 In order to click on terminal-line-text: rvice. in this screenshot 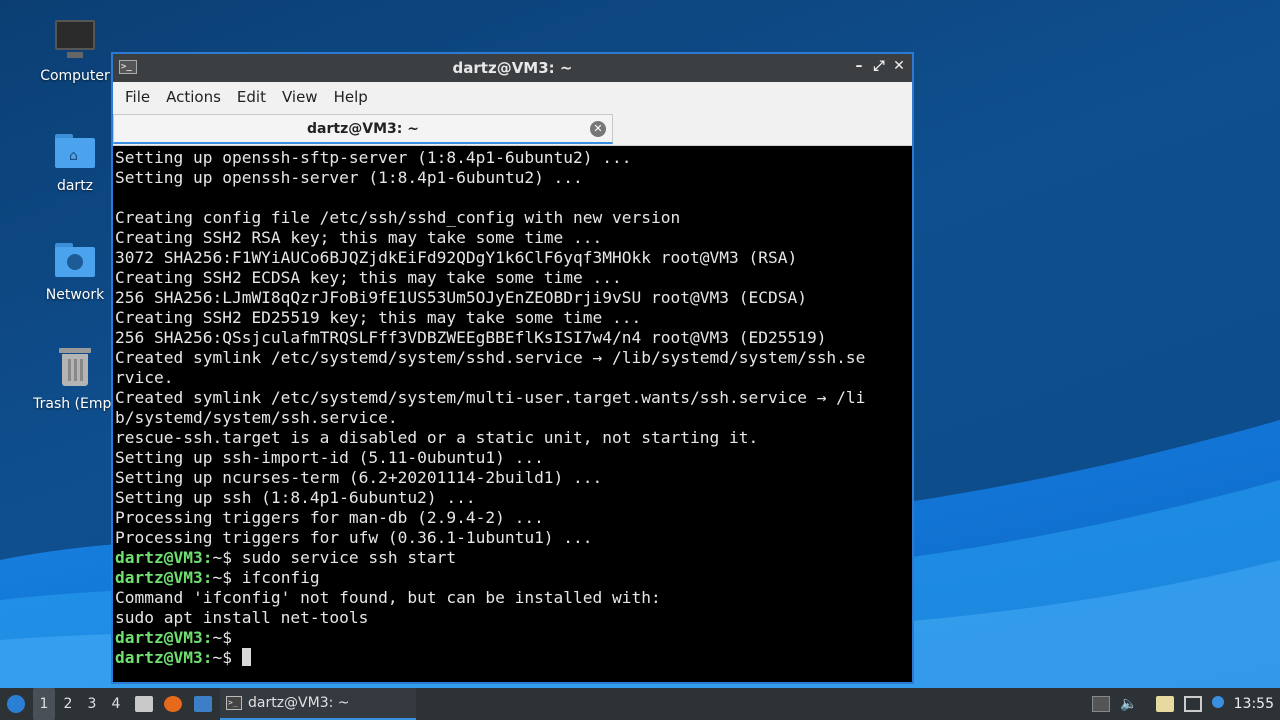, I will do `click(144, 377)`.